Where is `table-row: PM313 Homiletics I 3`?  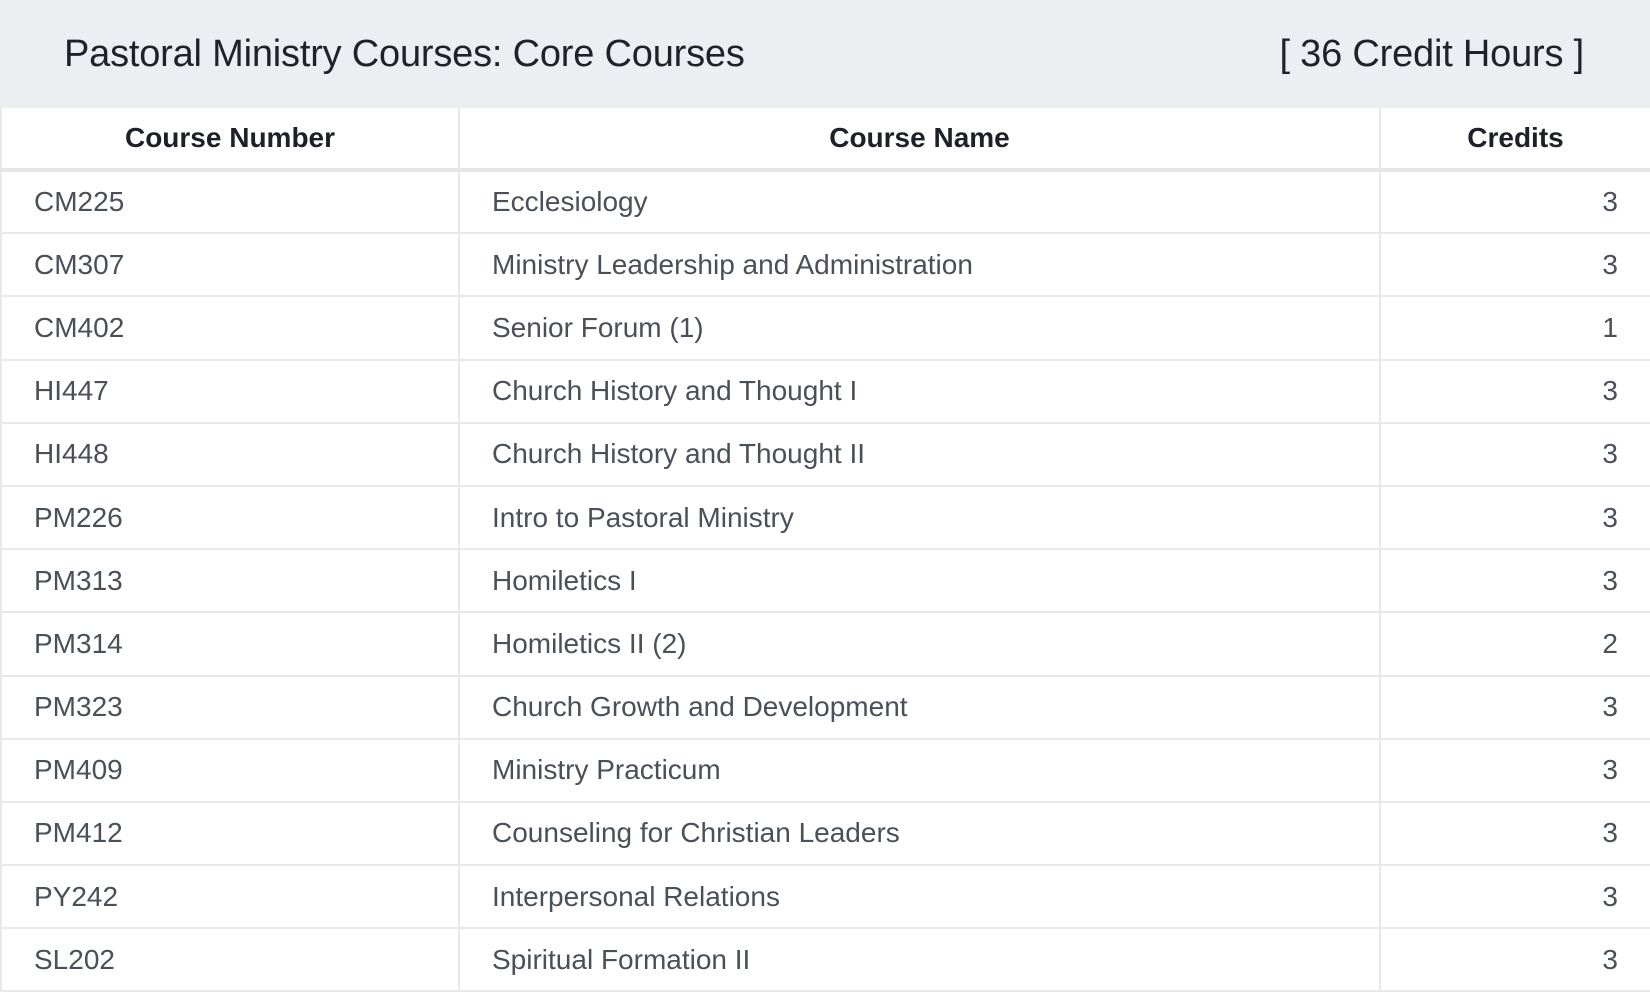 table-row: PM313 Homiletics I 3 is located at coordinates (825, 581).